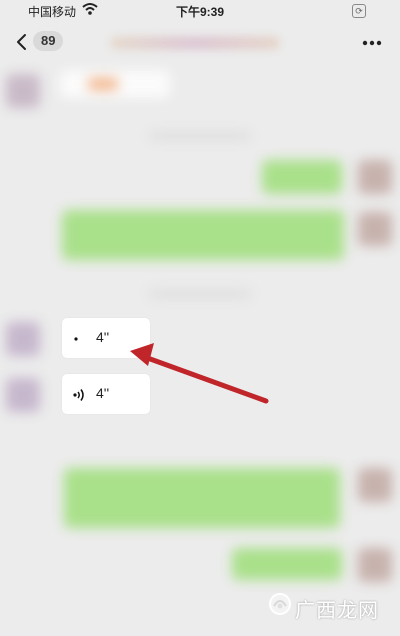  What do you see at coordinates (359, 11) in the screenshot?
I see `rotation-lock-icon: ⟳` at bounding box center [359, 11].